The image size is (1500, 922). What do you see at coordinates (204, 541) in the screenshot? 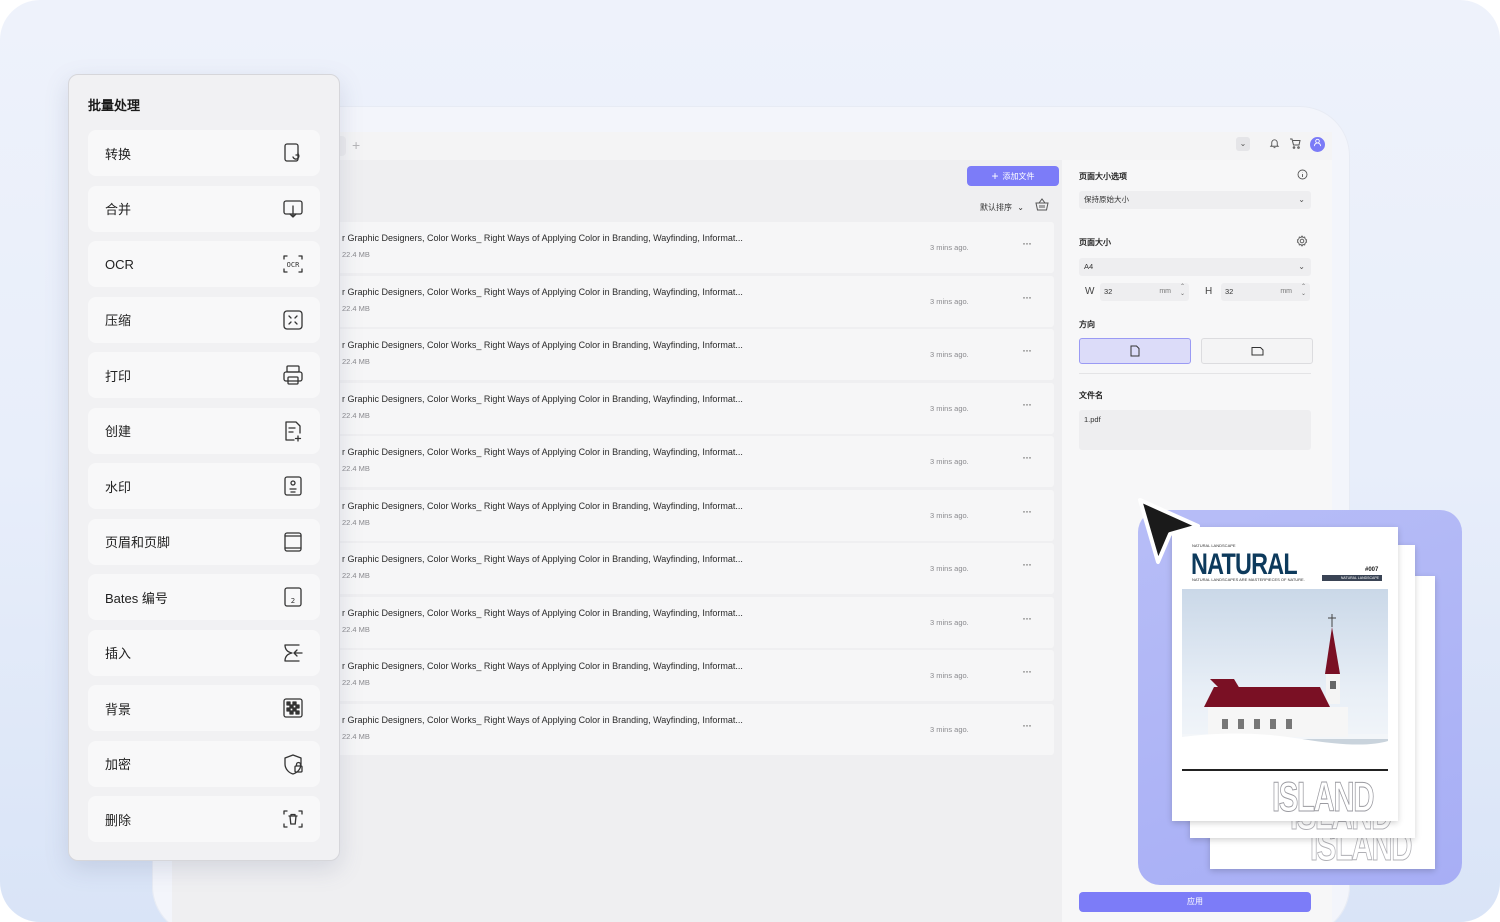
I see `batch-item-header-footer: 页眉和页脚` at bounding box center [204, 541].